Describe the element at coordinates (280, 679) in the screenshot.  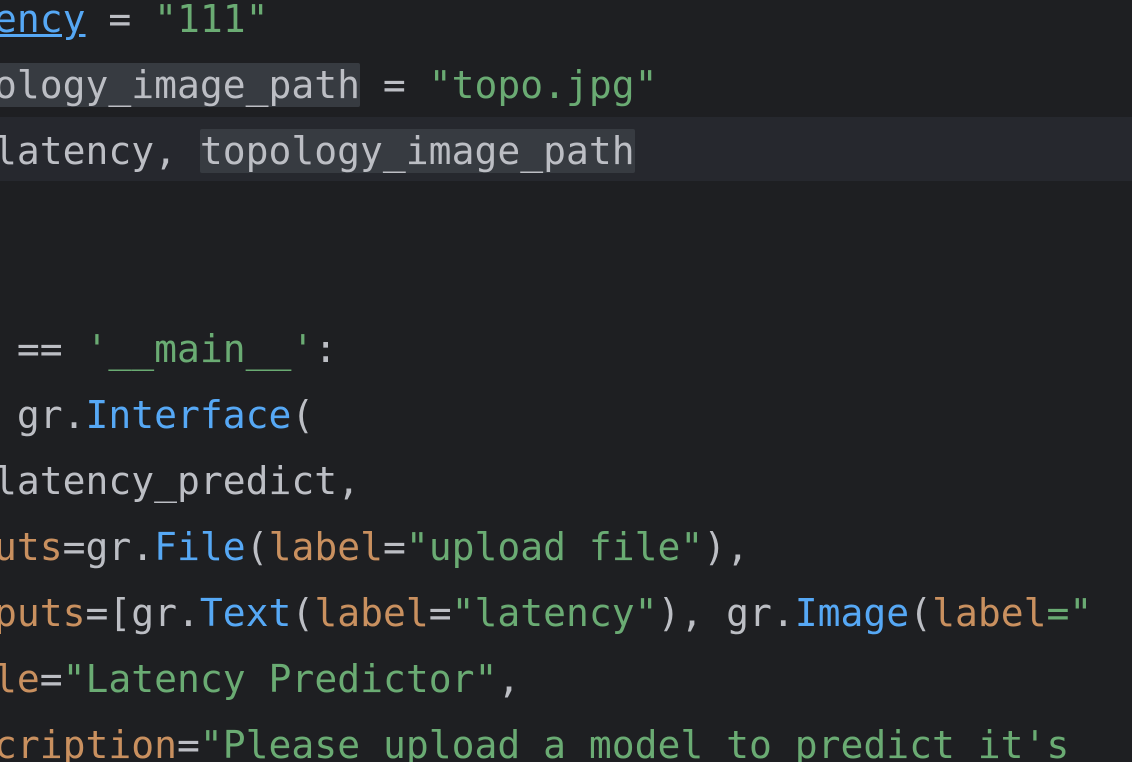
I see `code-token: "Latency Predictor"` at that location.